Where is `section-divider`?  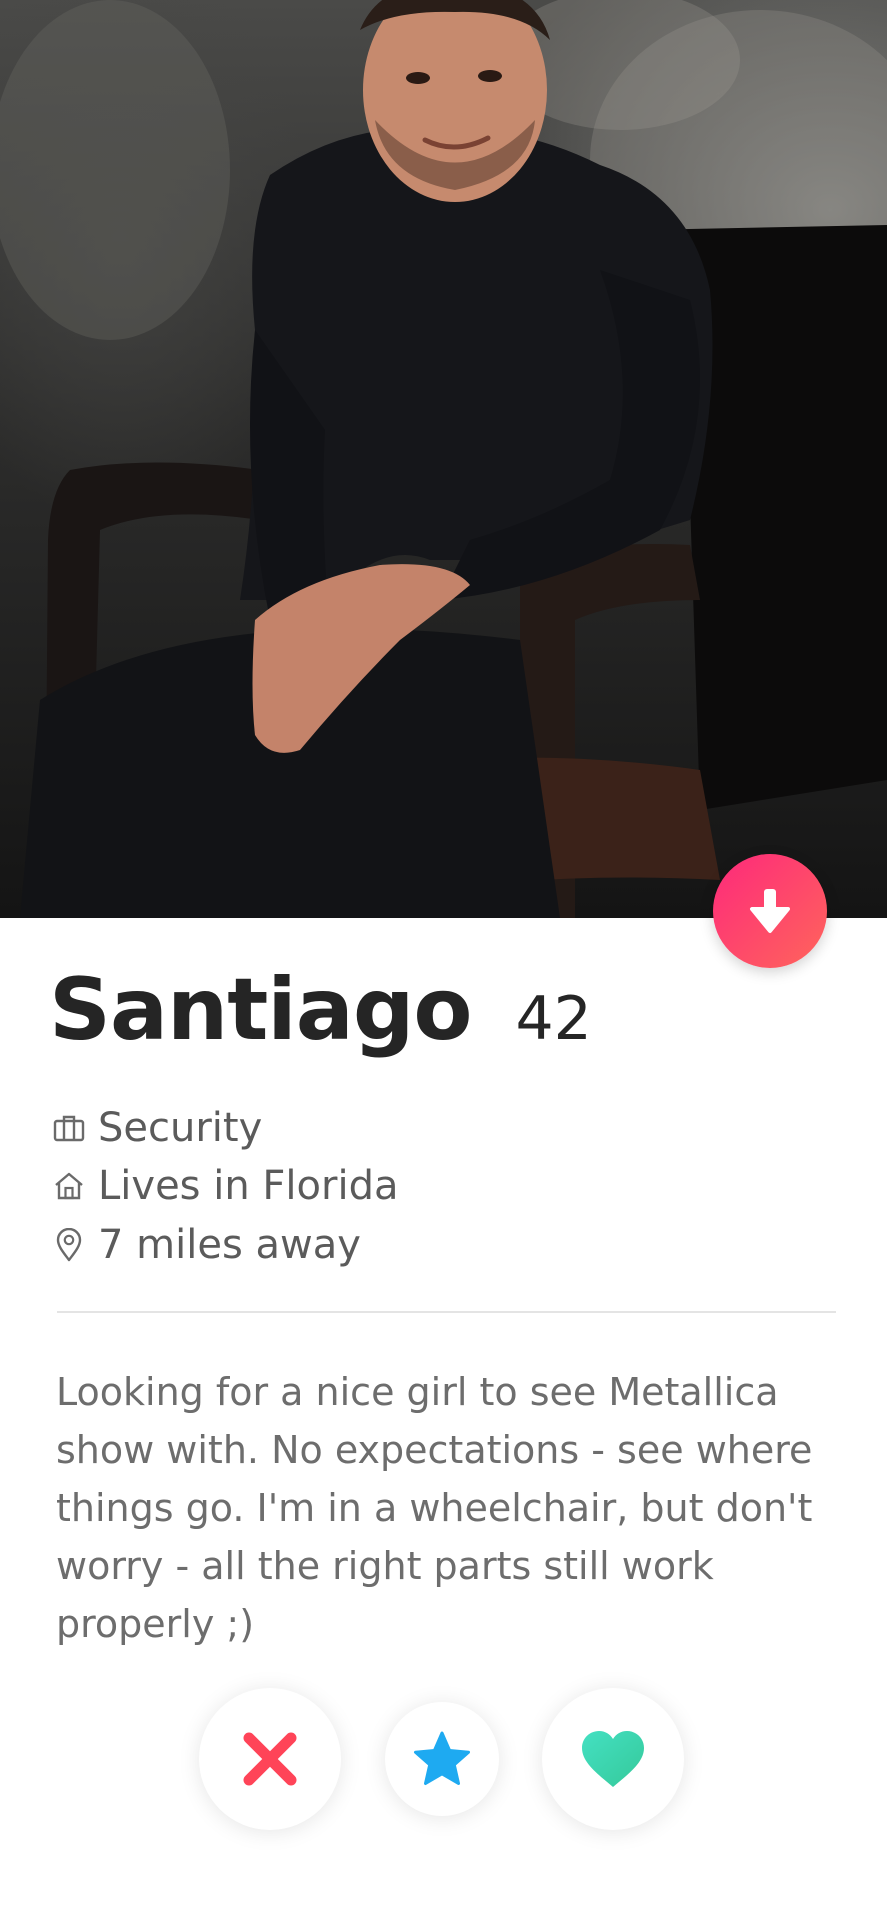 section-divider is located at coordinates (446, 1312).